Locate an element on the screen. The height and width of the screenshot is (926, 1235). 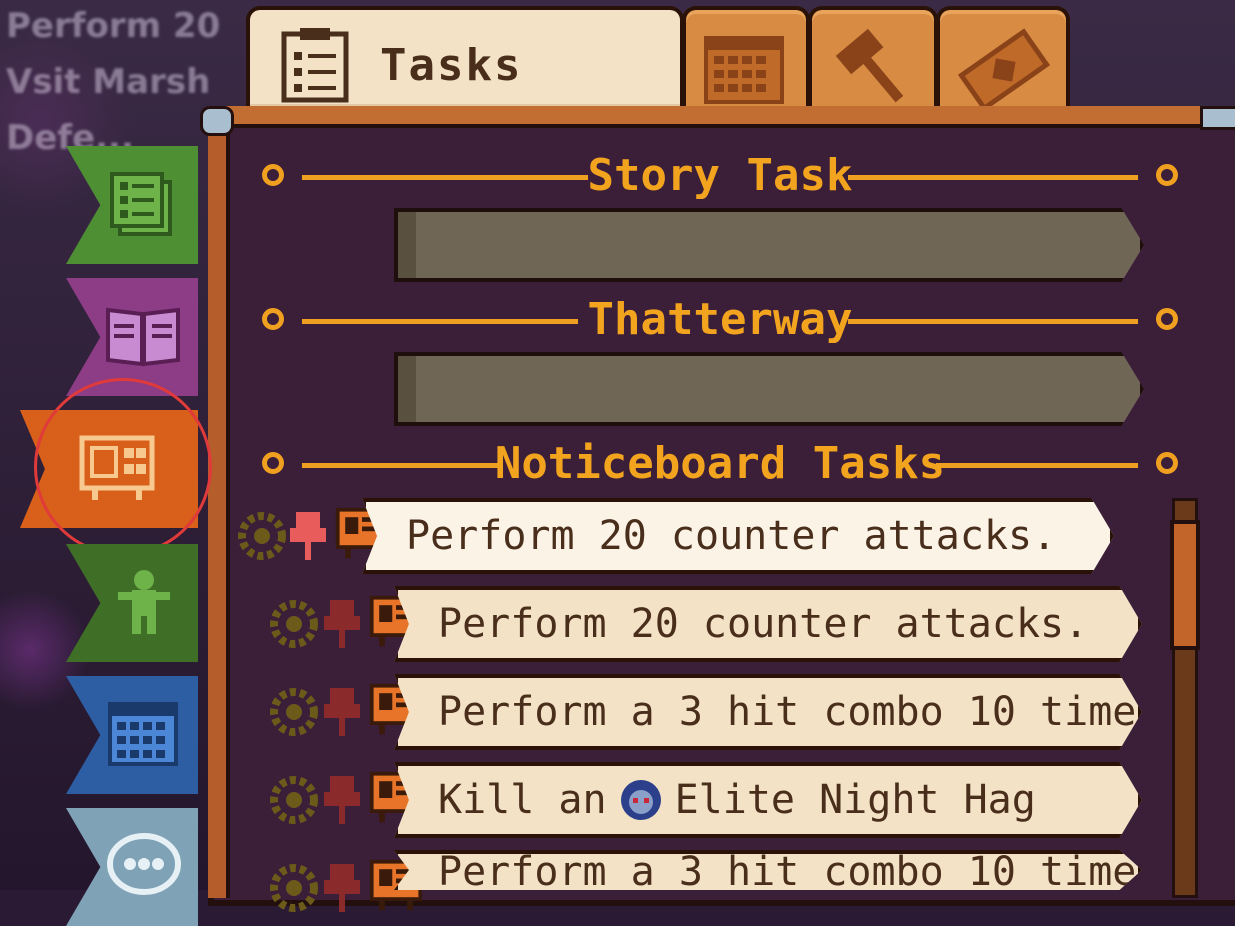
checklist-icon is located at coordinates (141, 204).